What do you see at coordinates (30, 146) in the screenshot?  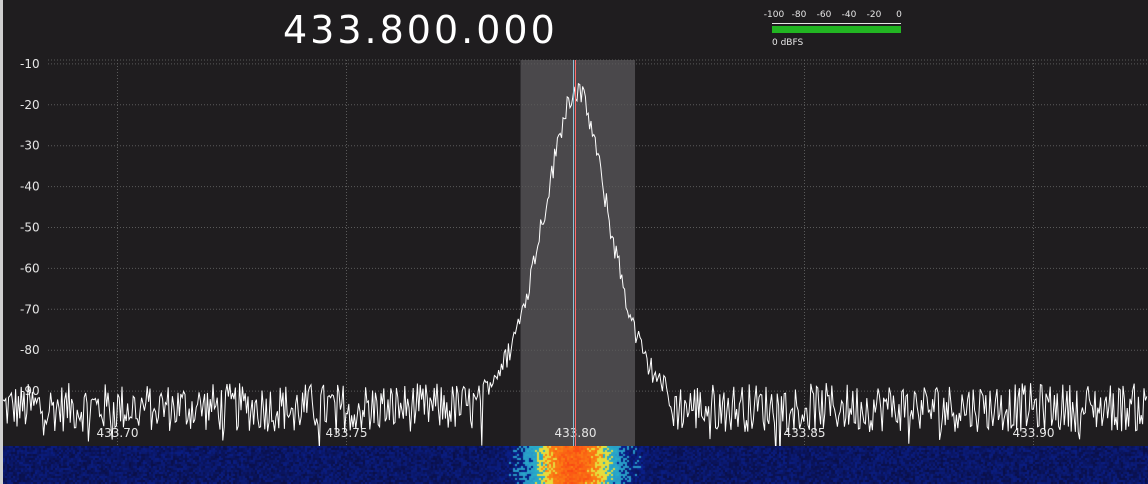 I see `y-tick-label: -30` at bounding box center [30, 146].